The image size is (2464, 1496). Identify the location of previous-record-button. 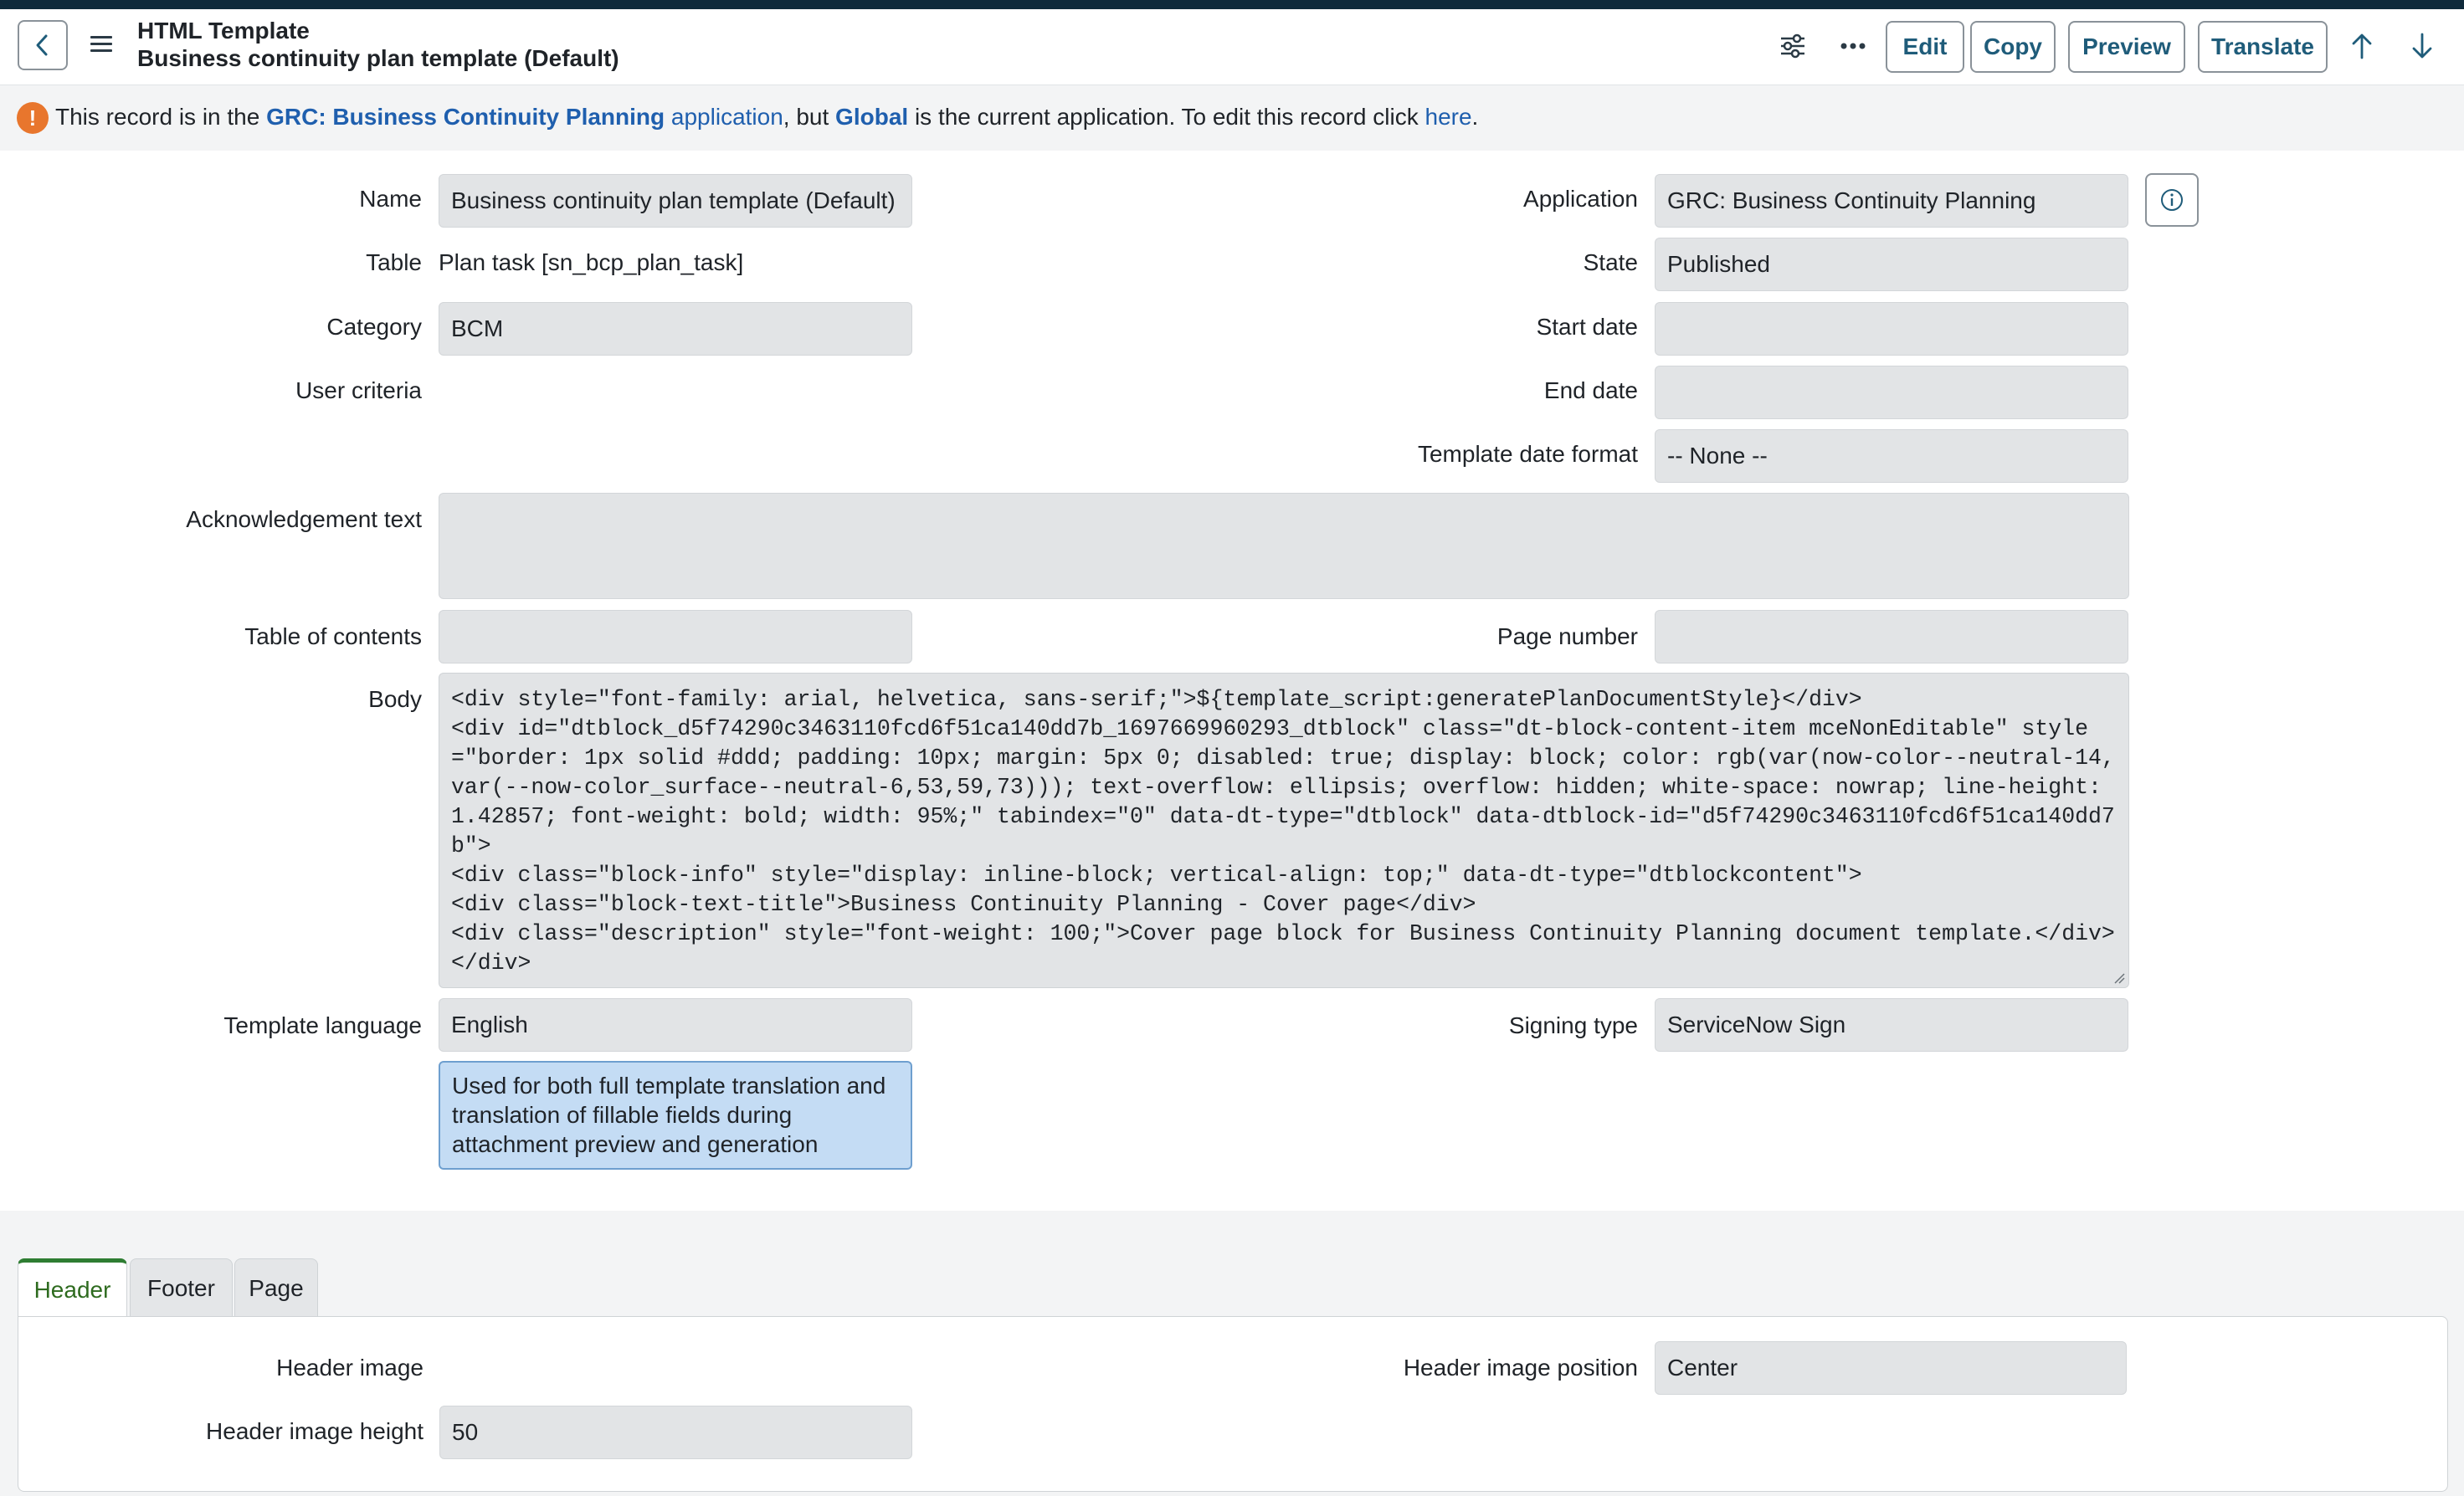
(2361, 46).